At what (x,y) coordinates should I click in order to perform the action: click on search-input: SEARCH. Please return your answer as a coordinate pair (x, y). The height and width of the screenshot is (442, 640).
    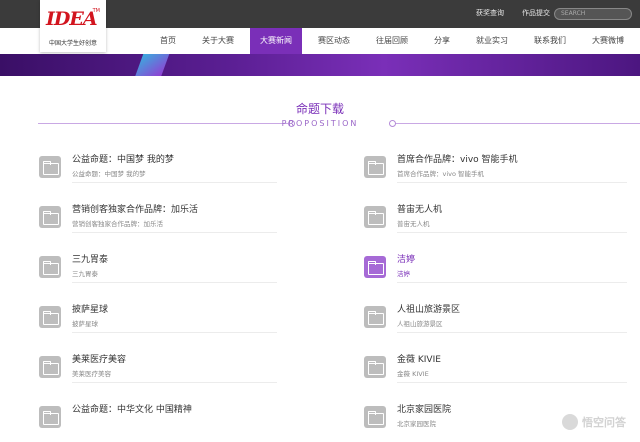
    Looking at the image, I should click on (593, 14).